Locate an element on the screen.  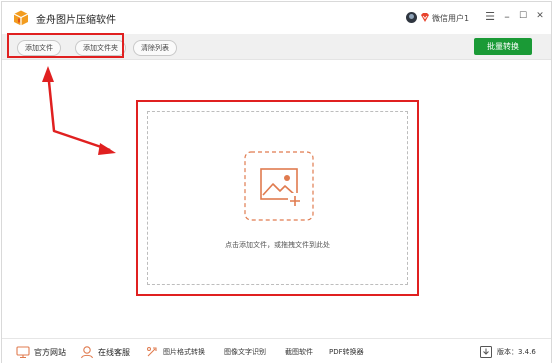
version-info: 版本：3.4.6 is located at coordinates (507, 352).